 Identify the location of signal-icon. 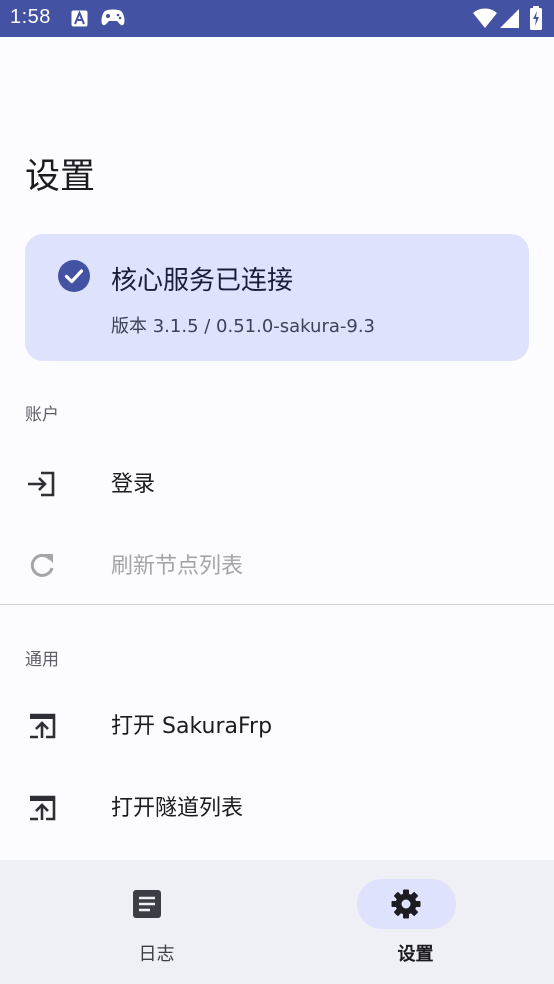
(509, 18).